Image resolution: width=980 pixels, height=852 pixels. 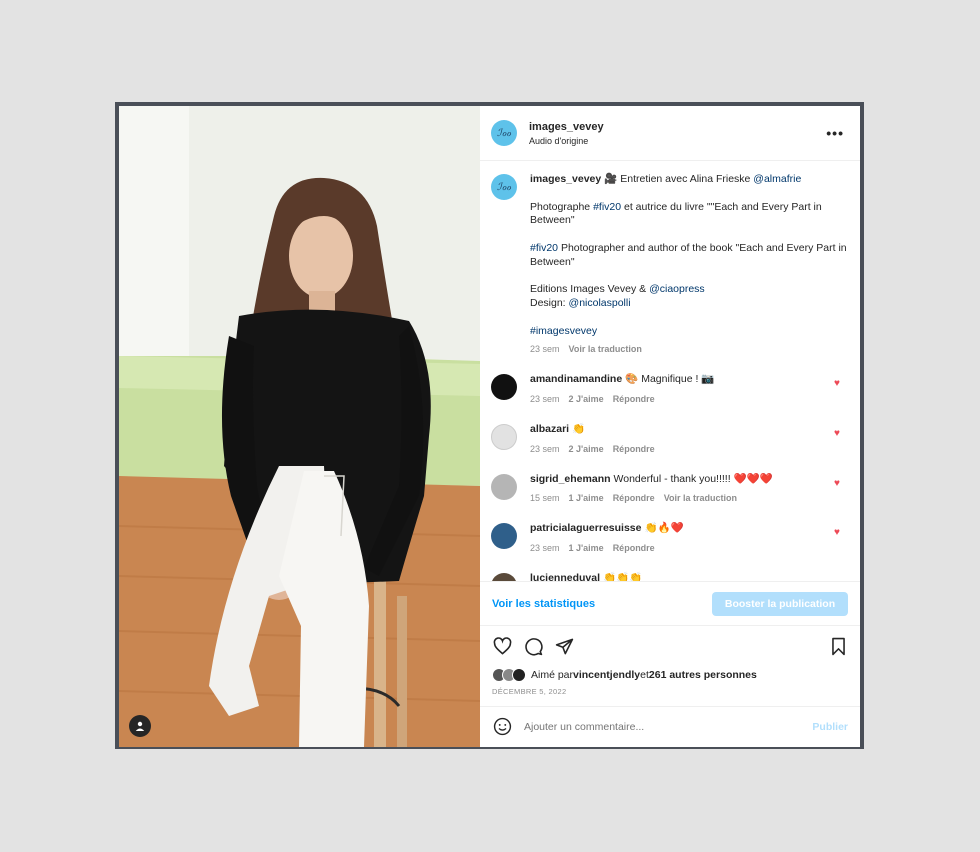 What do you see at coordinates (545, 499) in the screenshot?
I see `comment-time: 15 sem` at bounding box center [545, 499].